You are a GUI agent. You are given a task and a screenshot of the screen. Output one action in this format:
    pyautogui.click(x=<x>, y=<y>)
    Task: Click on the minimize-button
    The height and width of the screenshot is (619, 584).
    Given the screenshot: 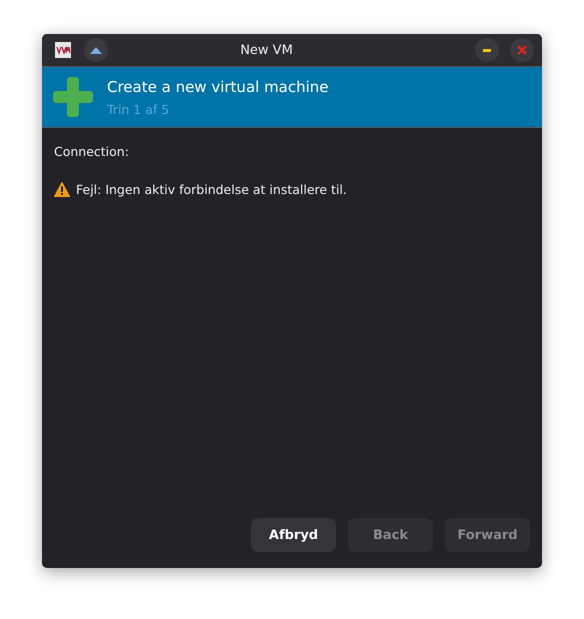 What is the action you would take?
    pyautogui.click(x=487, y=50)
    